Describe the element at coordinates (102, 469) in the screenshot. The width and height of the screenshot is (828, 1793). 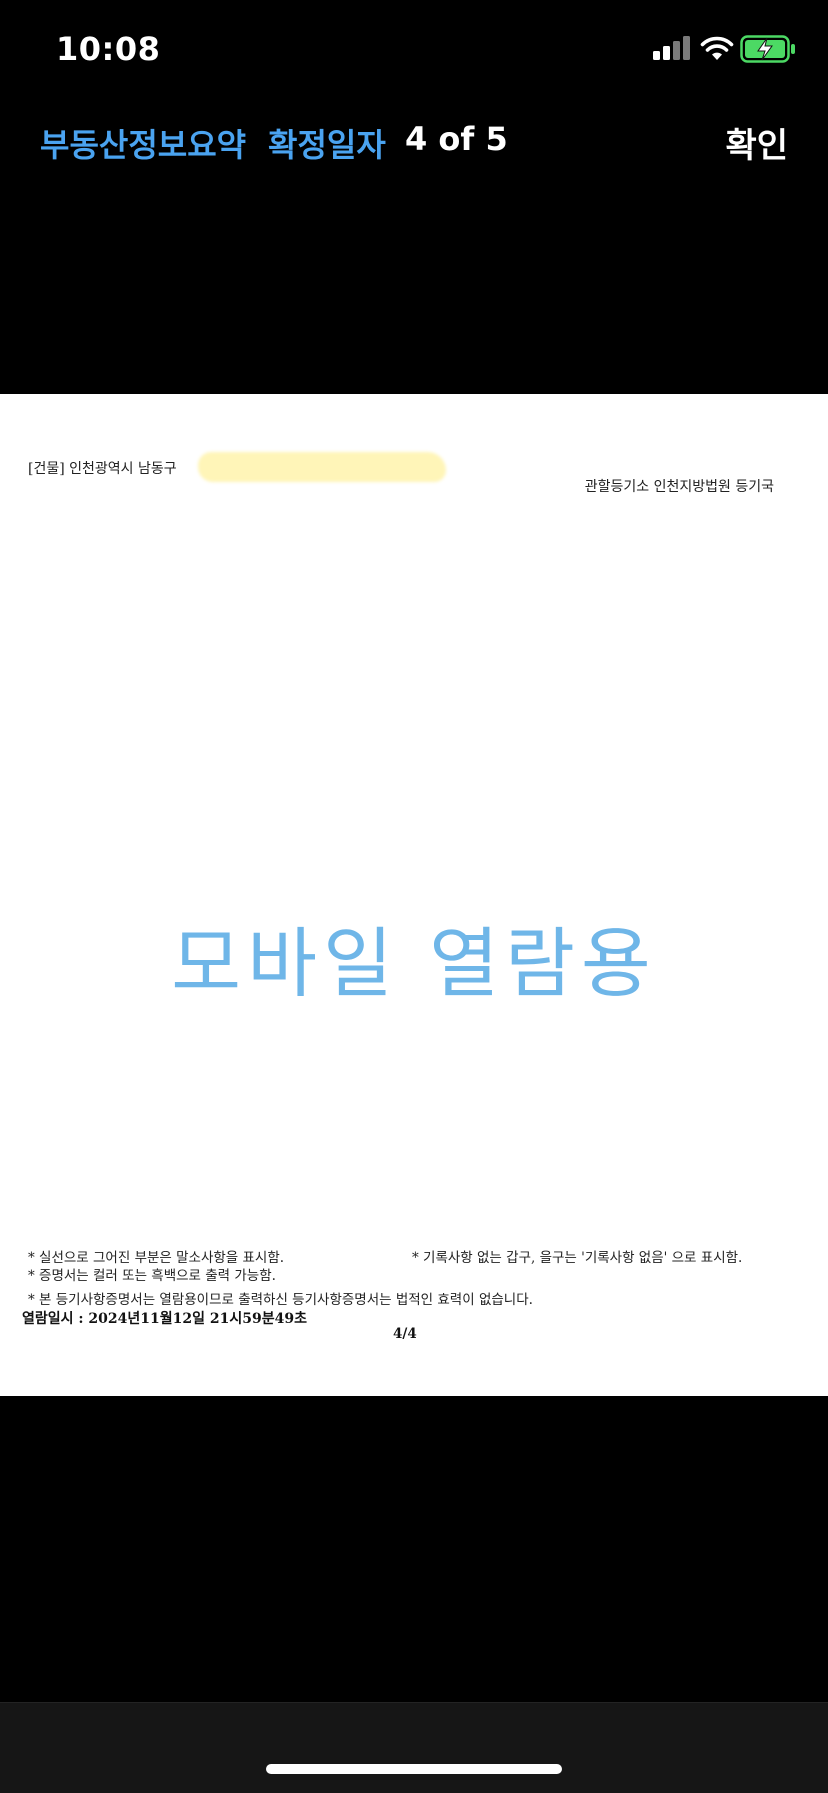
I see `building-address: [건물] 인천광역시 남동구` at that location.